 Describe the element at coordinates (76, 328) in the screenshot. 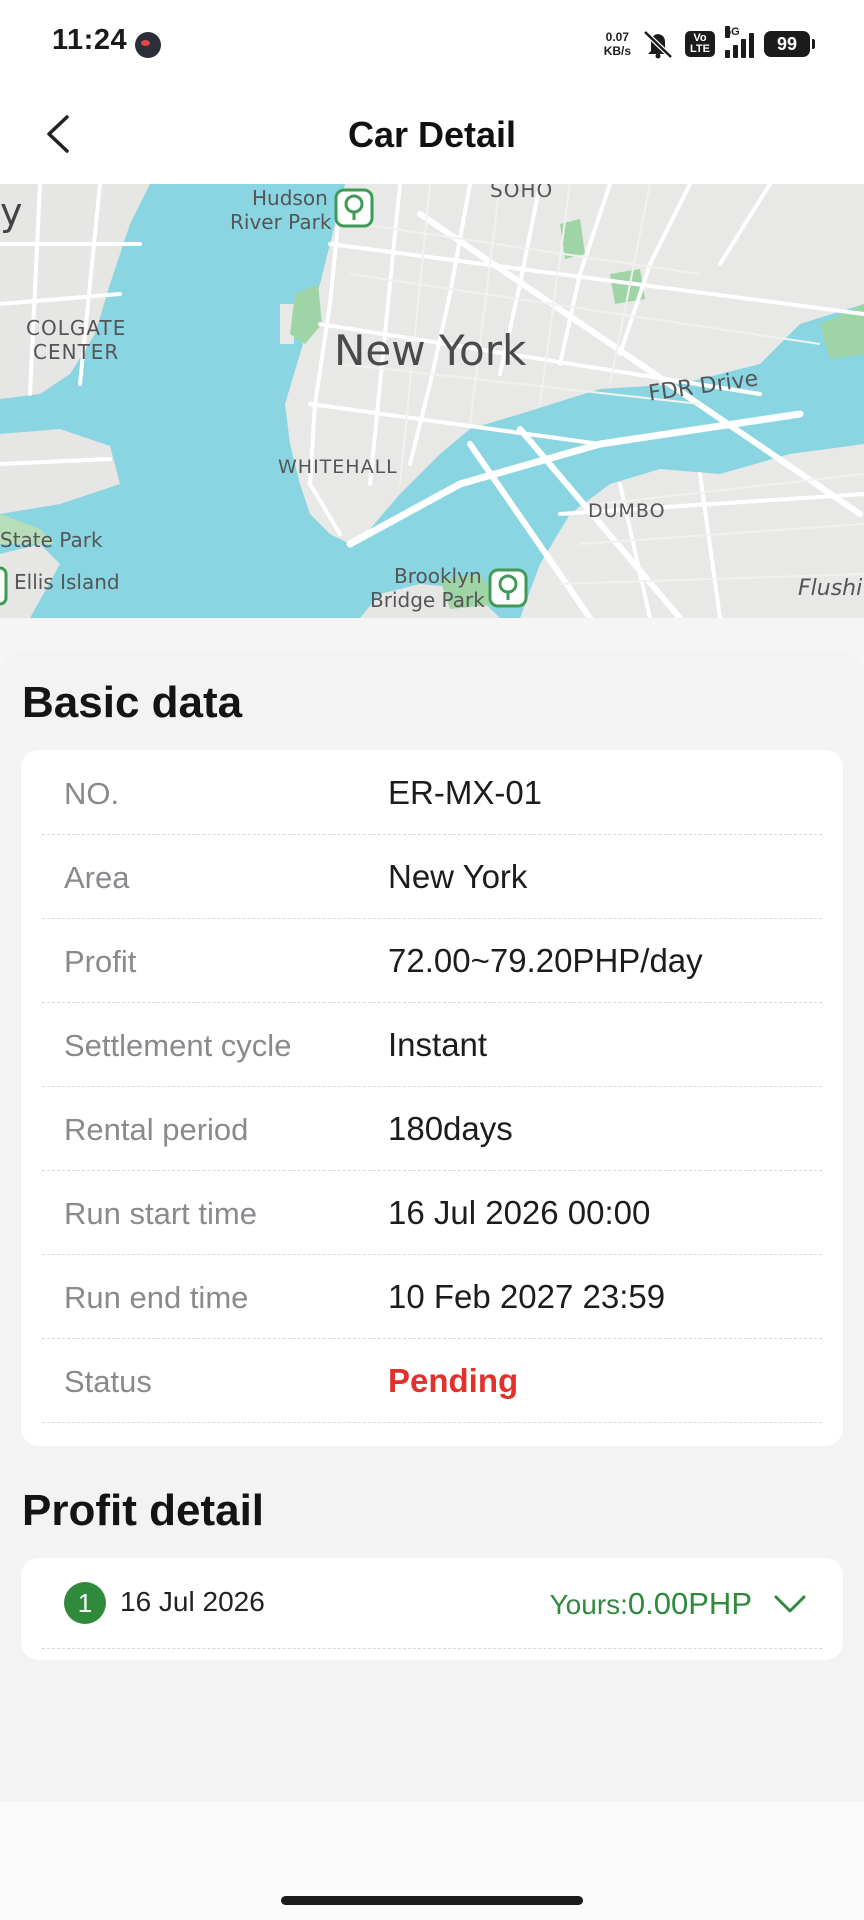

I see `map-label-colgate-center-1: COLGATE` at that location.